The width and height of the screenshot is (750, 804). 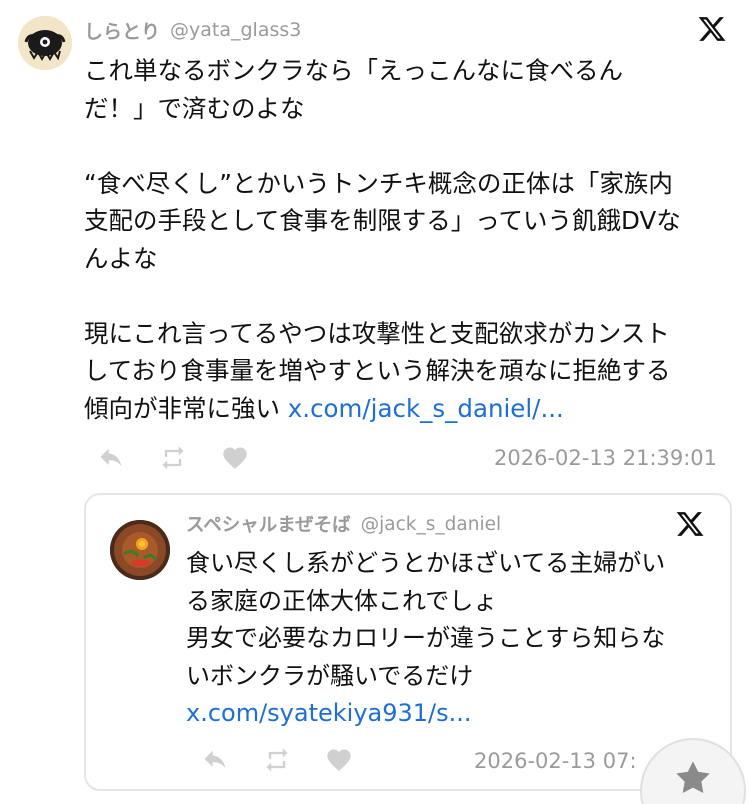 I want to click on tweet-header: しらとり @yata_glass3, so click(x=192, y=30).